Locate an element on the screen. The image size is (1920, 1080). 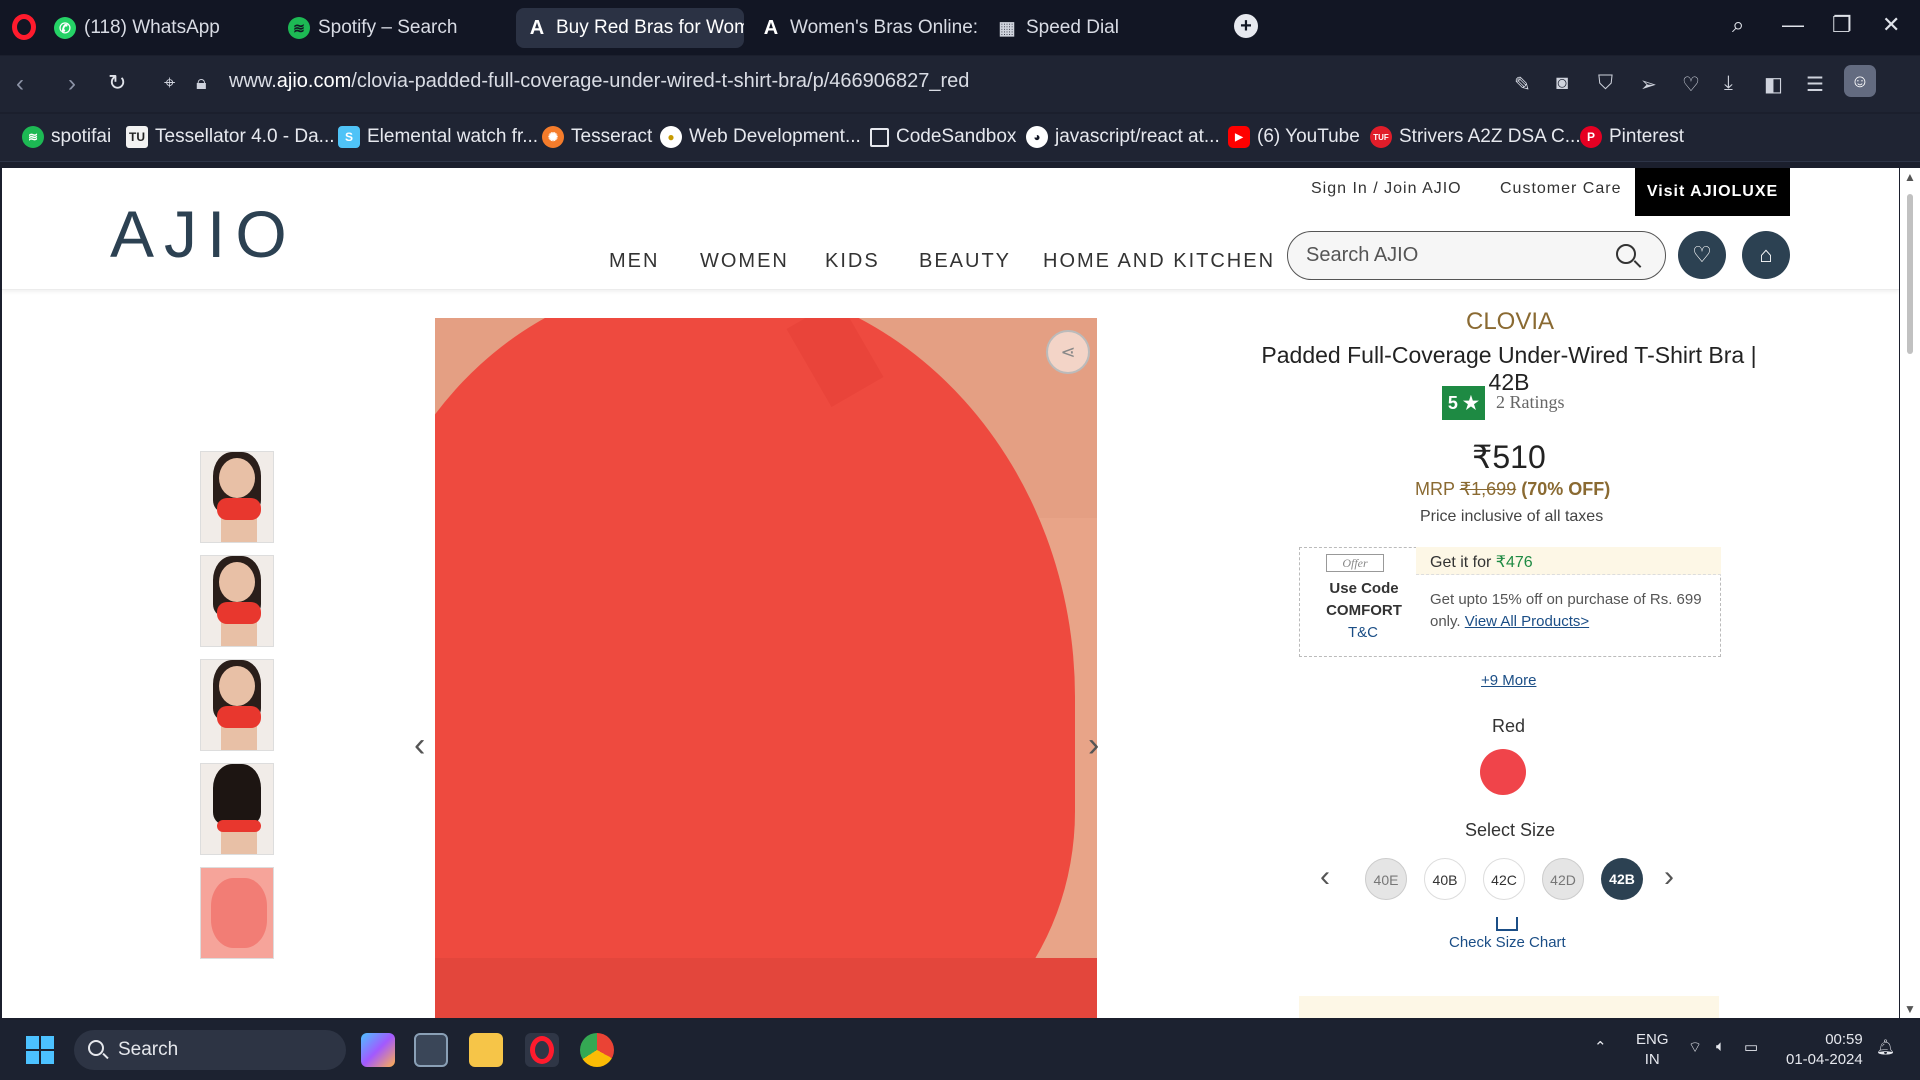
lang-line2: IN is located at coordinates (1652, 1059).